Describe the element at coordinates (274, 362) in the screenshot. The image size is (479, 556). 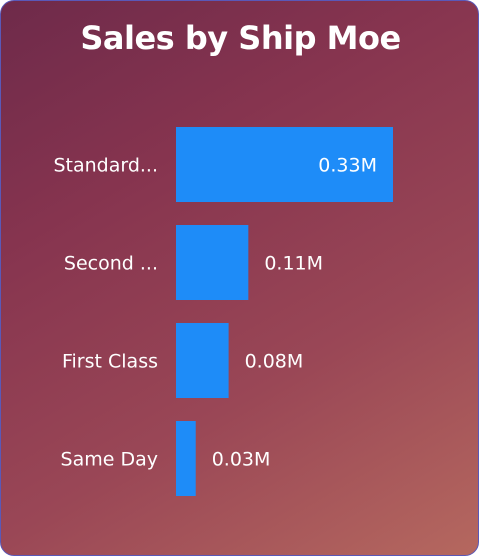
I see `value-label: 0.08M` at that location.